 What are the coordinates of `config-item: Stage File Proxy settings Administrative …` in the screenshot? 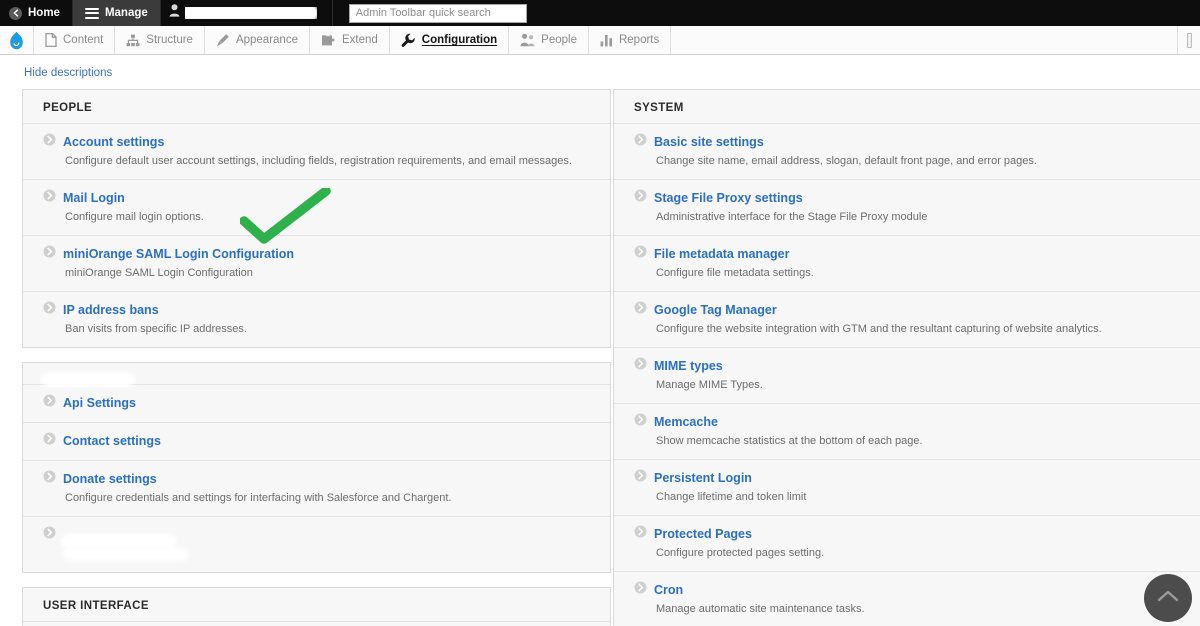 It's located at (907, 208).